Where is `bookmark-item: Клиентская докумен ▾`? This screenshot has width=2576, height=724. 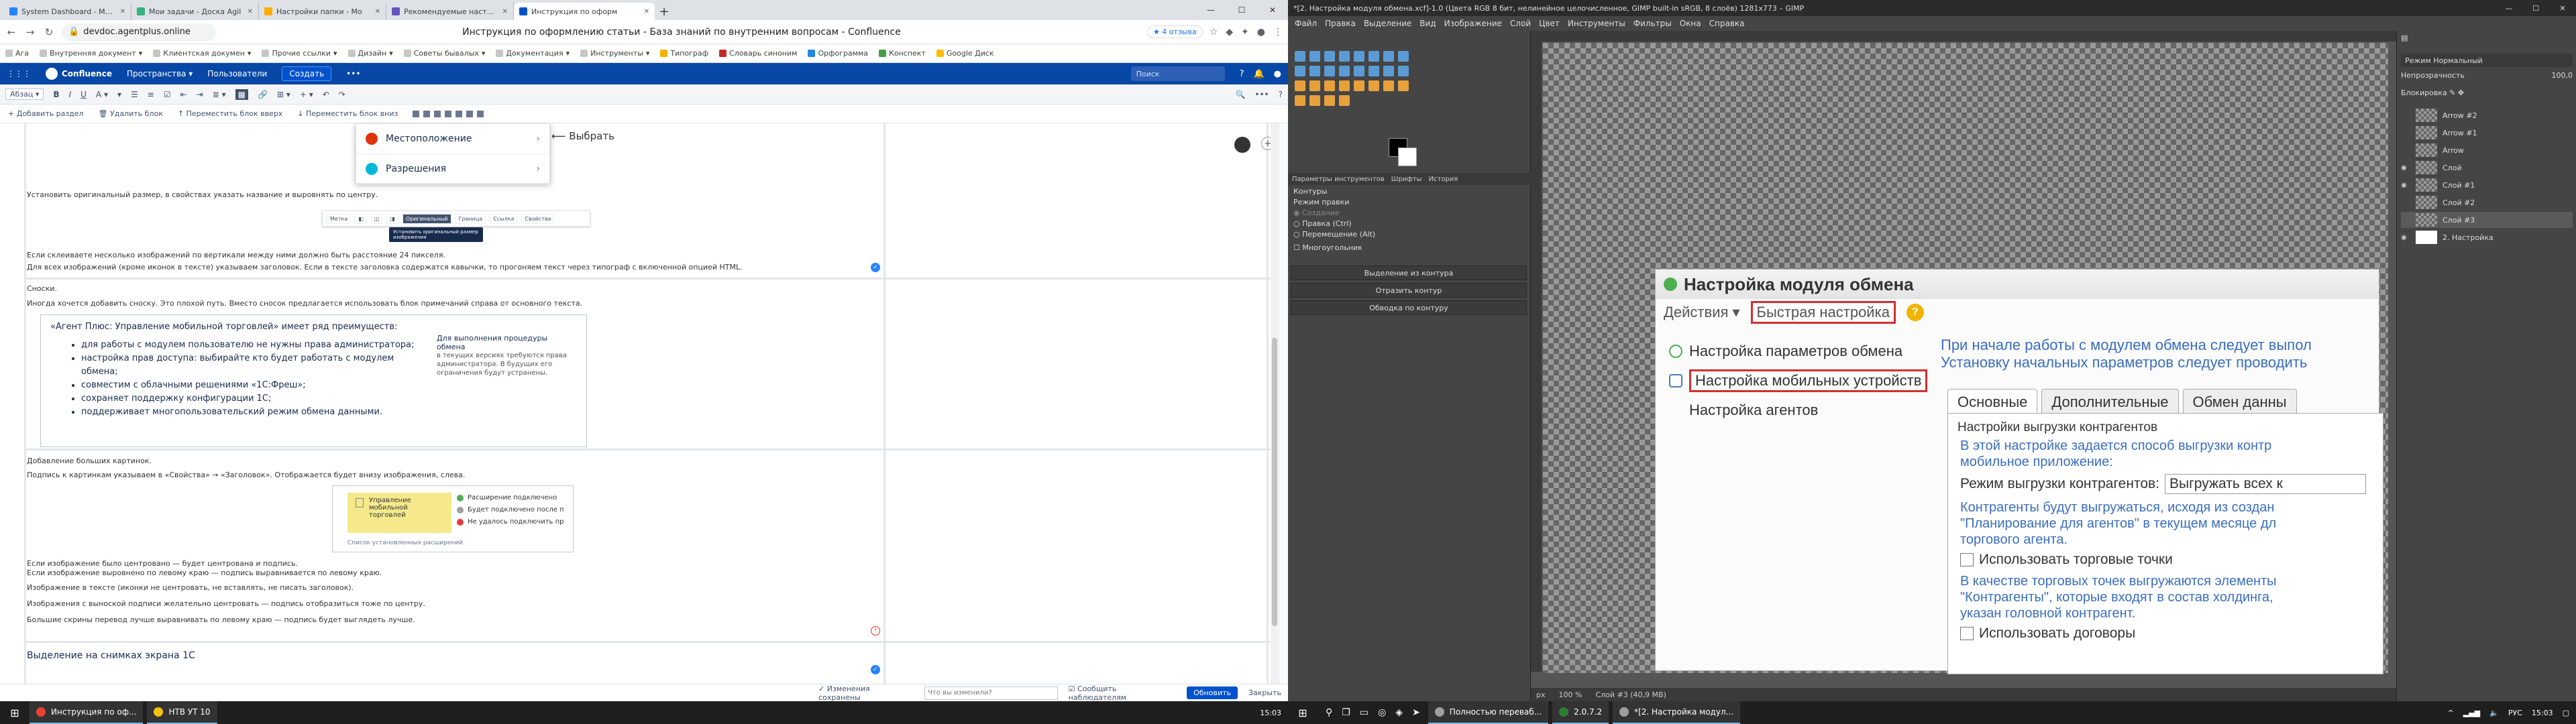
bookmark-item: Клиентская докумен ▾ is located at coordinates (202, 53).